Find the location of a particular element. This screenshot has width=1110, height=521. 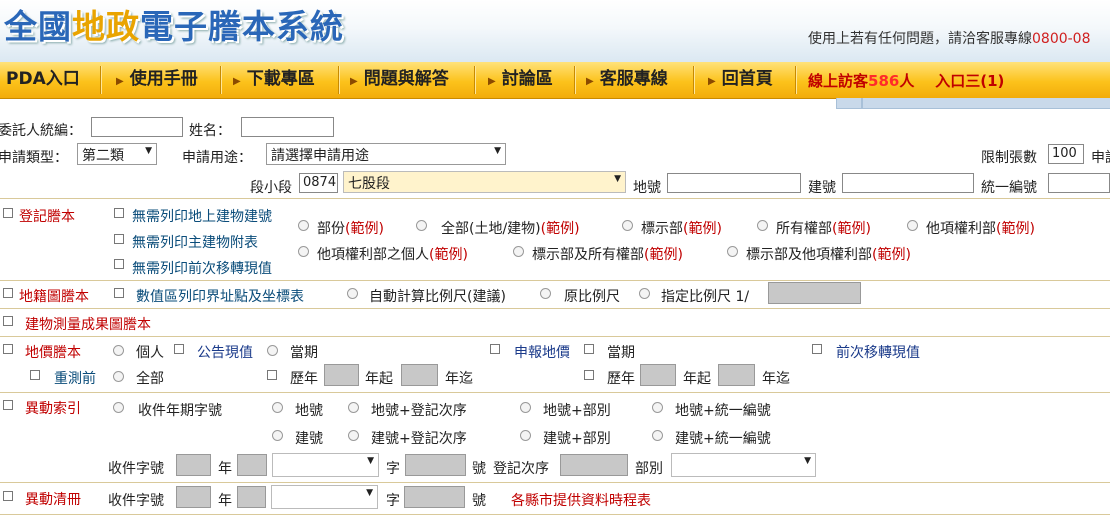

numeric-checkbox is located at coordinates (119, 293).